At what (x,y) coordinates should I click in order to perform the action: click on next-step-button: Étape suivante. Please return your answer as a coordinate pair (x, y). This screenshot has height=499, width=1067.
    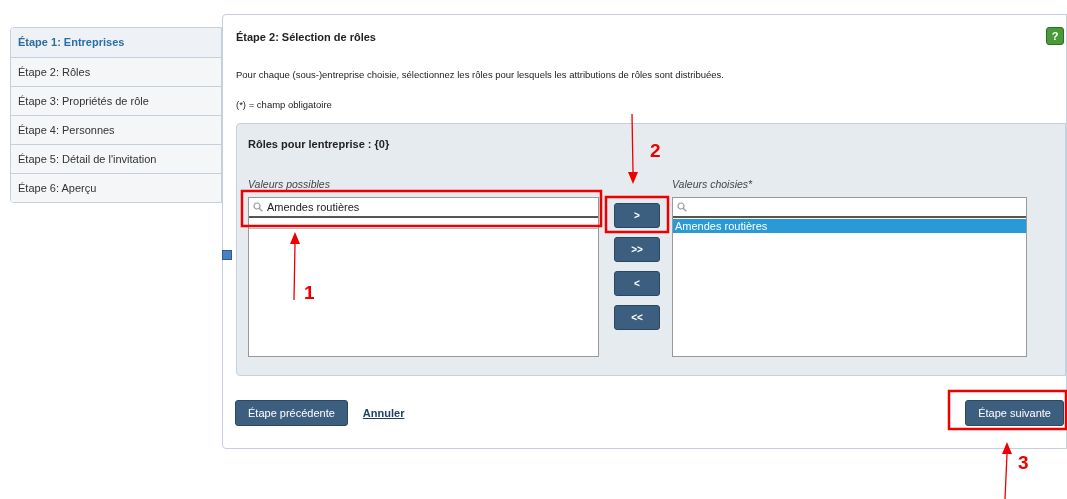
    Looking at the image, I should click on (1014, 413).